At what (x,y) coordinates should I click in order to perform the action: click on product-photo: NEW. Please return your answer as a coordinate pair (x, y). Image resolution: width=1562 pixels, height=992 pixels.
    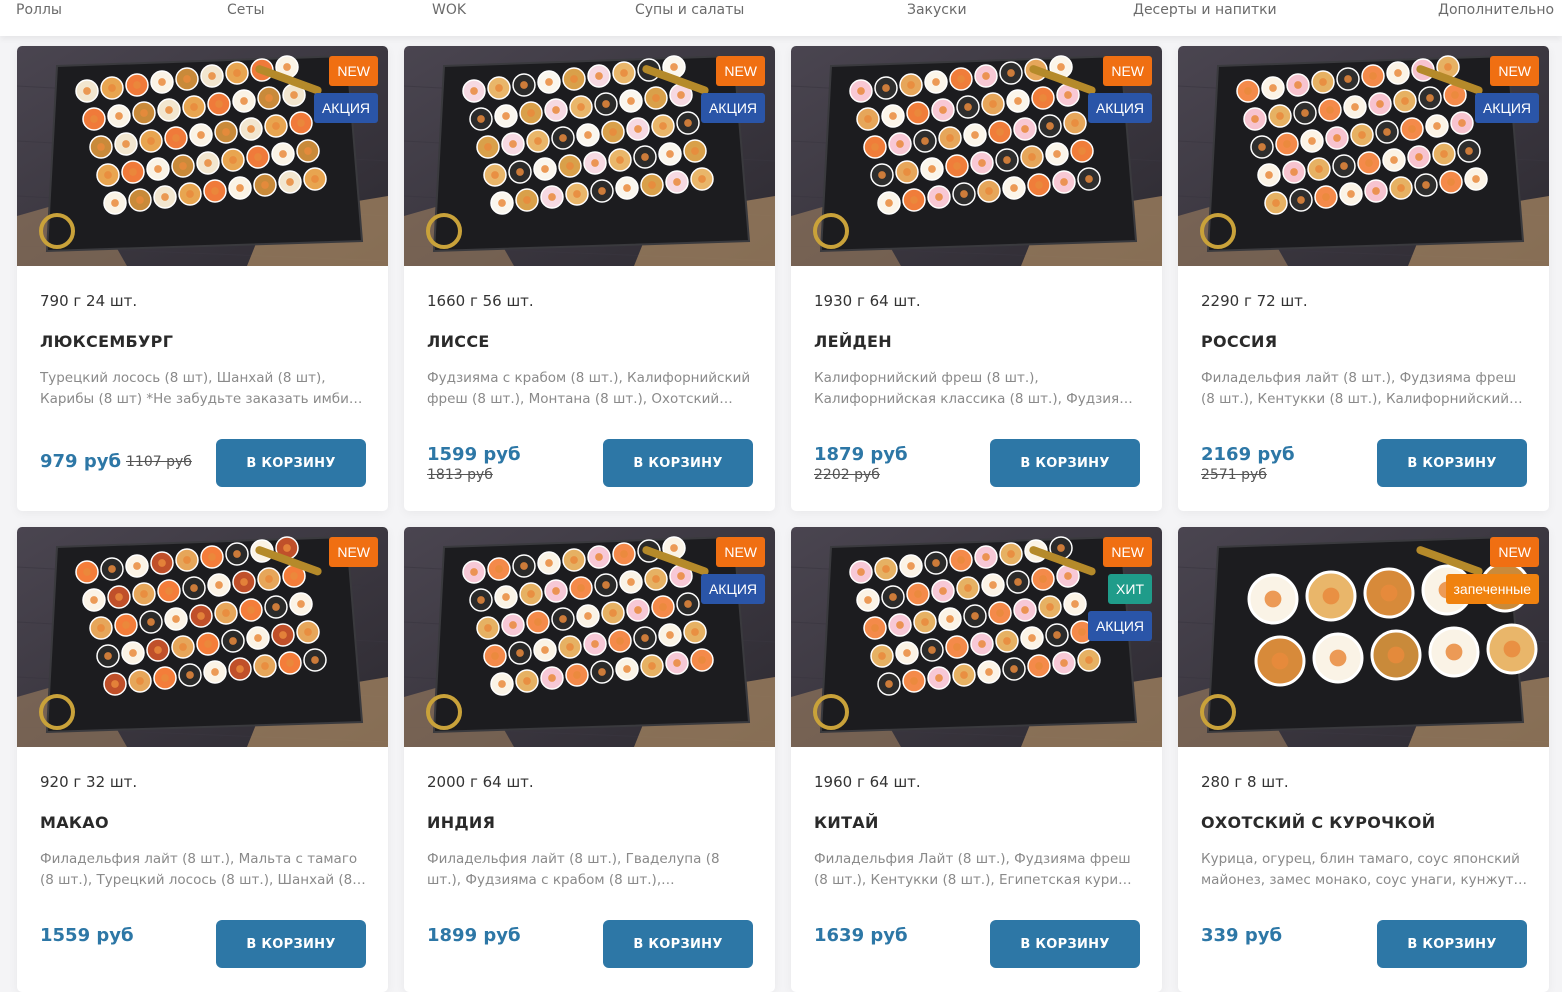
    Looking at the image, I should click on (202, 637).